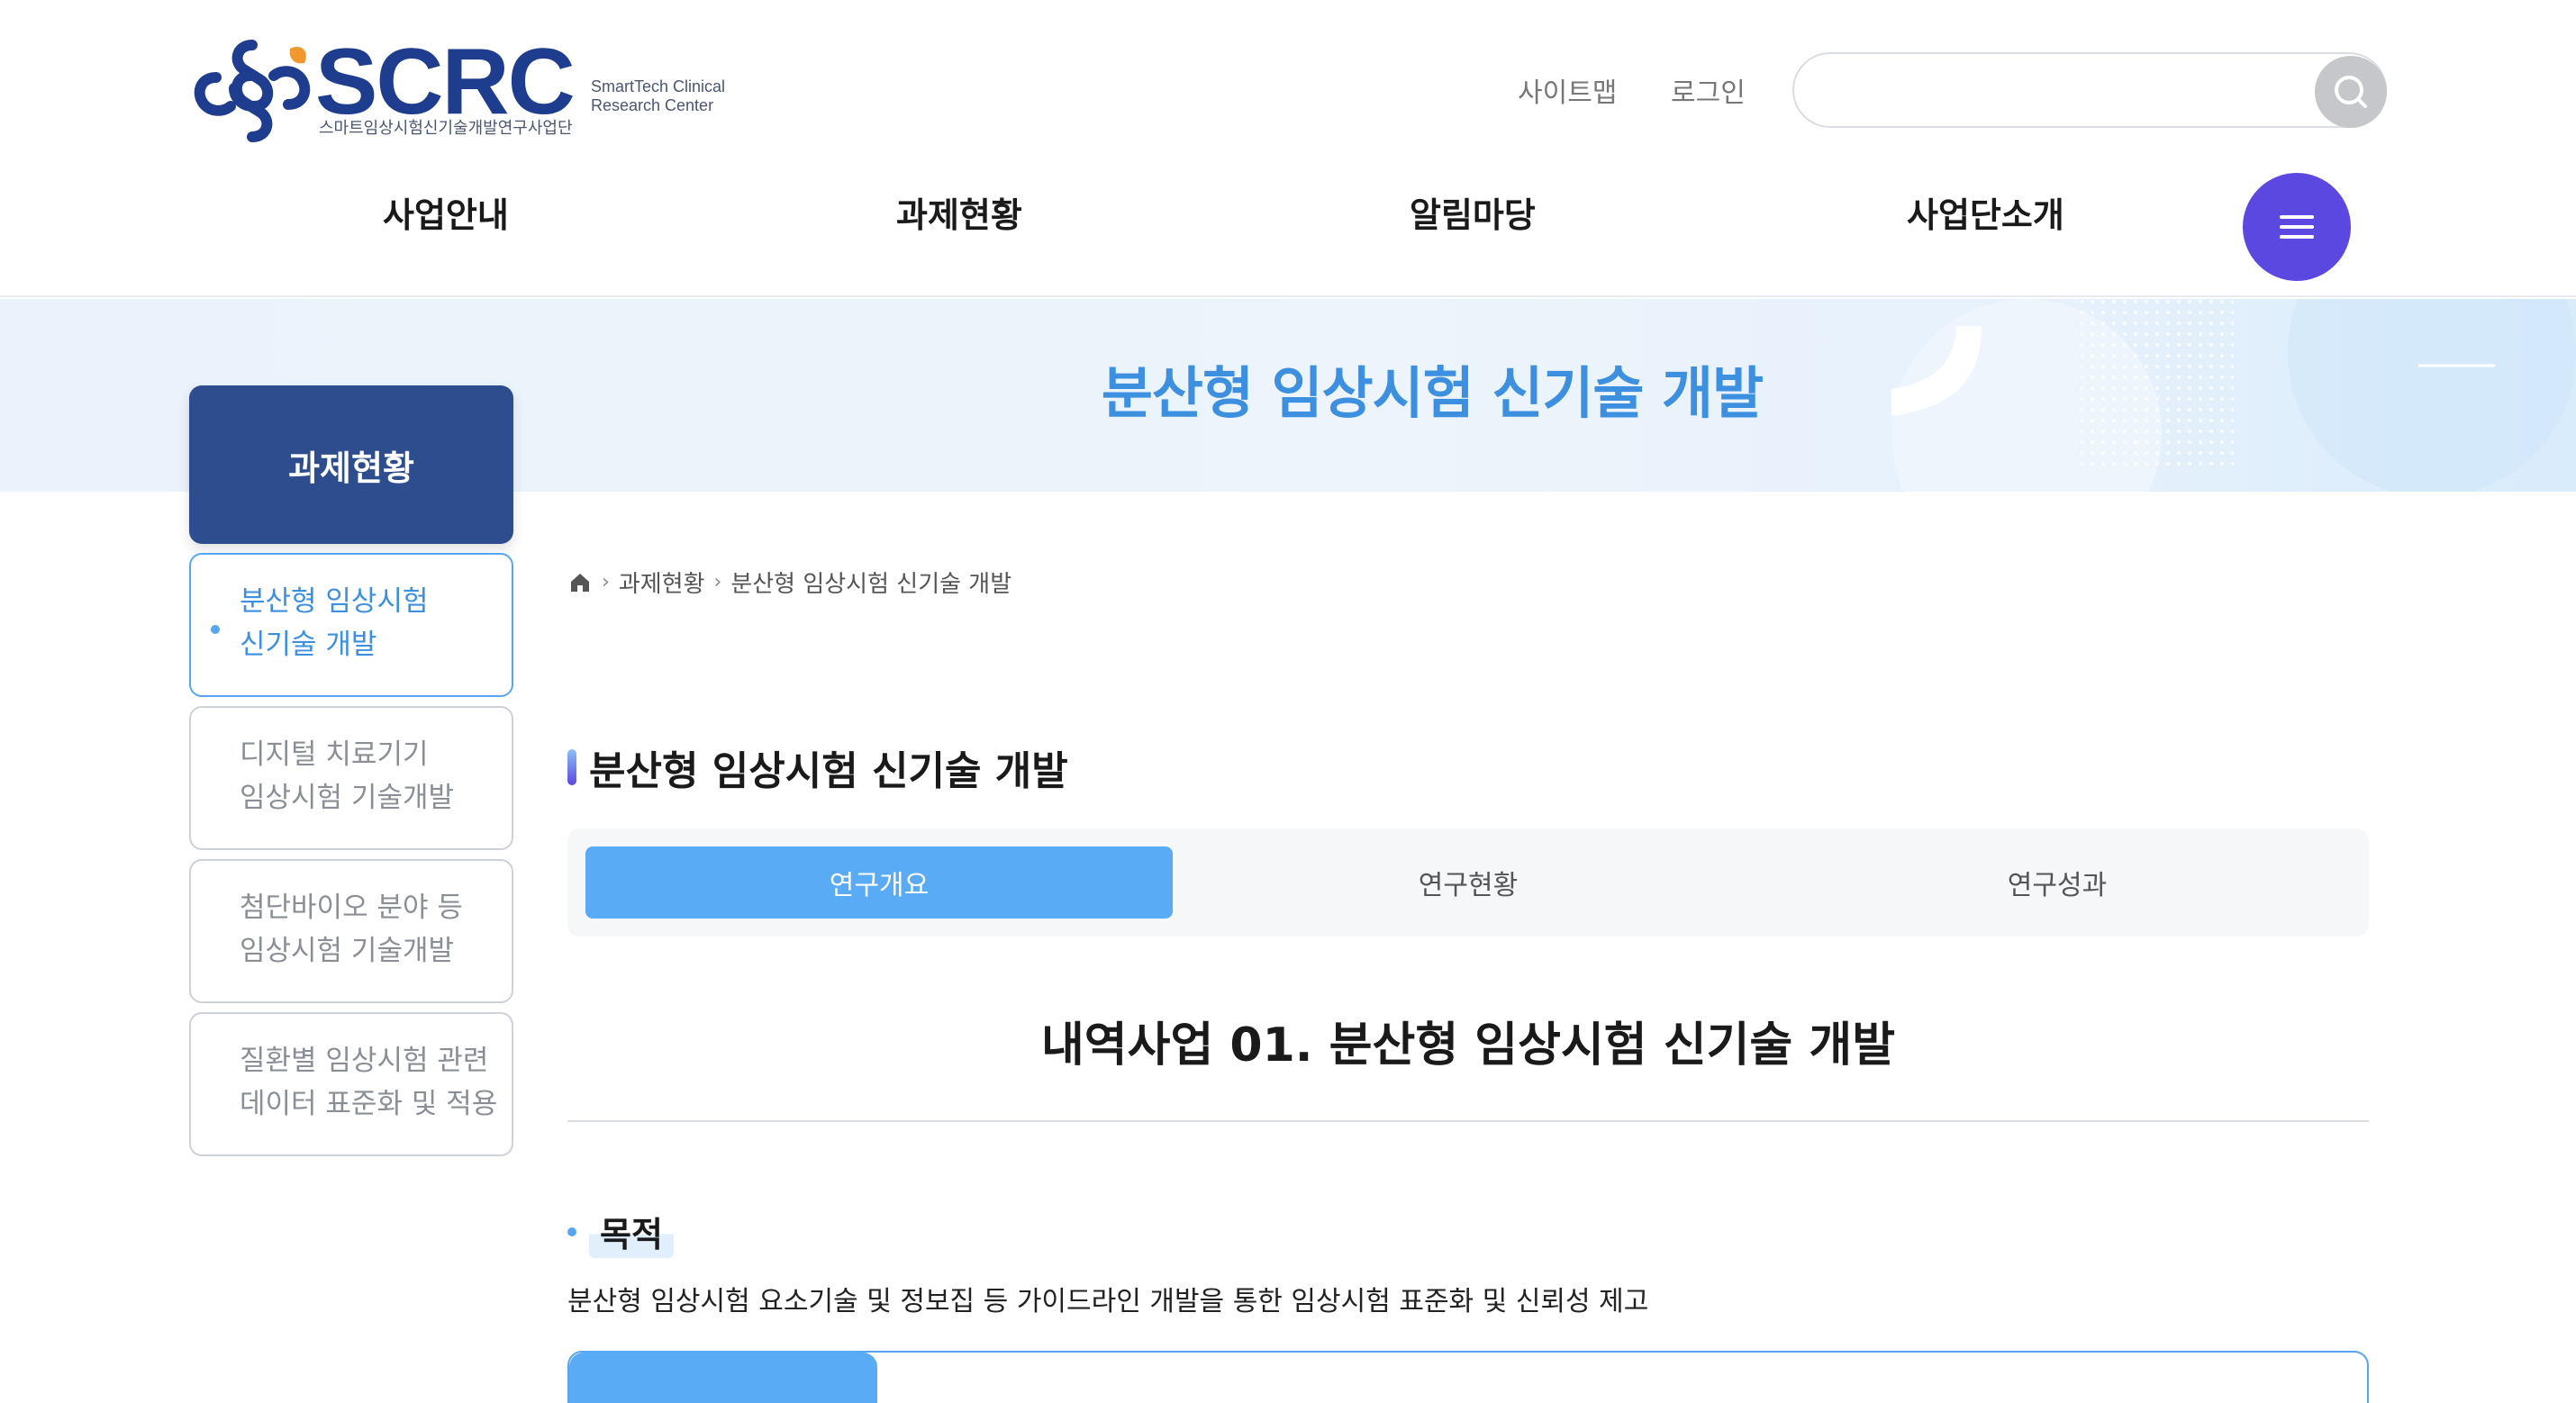 The image size is (2576, 1403). Describe the element at coordinates (1473, 212) in the screenshot. I see `gnb-notice: 알림마당` at that location.